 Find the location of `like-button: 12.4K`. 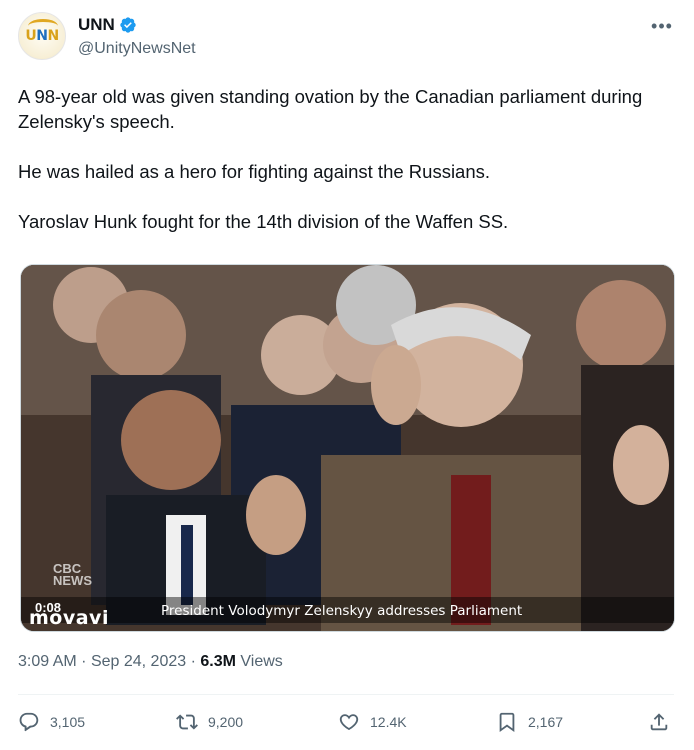

like-button: 12.4K is located at coordinates (372, 722).